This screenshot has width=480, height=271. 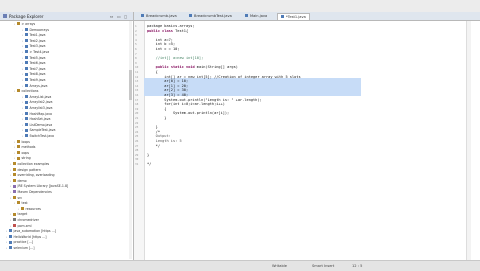 What do you see at coordinates (25, 141) in the screenshot?
I see `tree-item-label: loops` at bounding box center [25, 141].